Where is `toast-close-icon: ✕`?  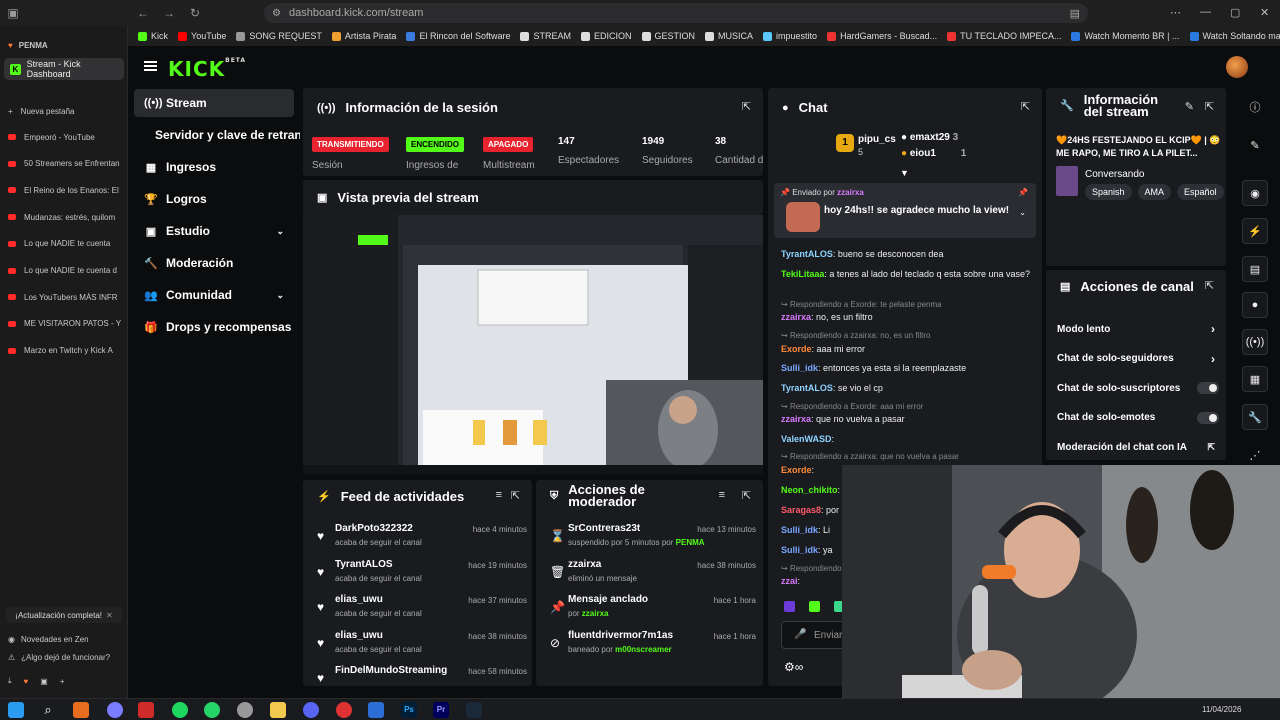
toast-close-icon: ✕ is located at coordinates (109, 615).